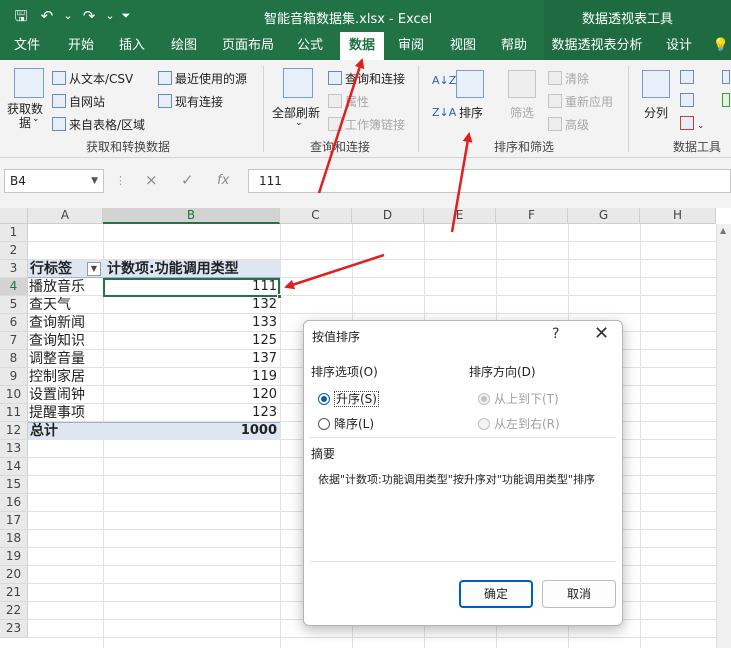 Image resolution: width=731 pixels, height=648 pixels. Describe the element at coordinates (688, 100) in the screenshot. I see `remove-duplicates-icon` at that location.